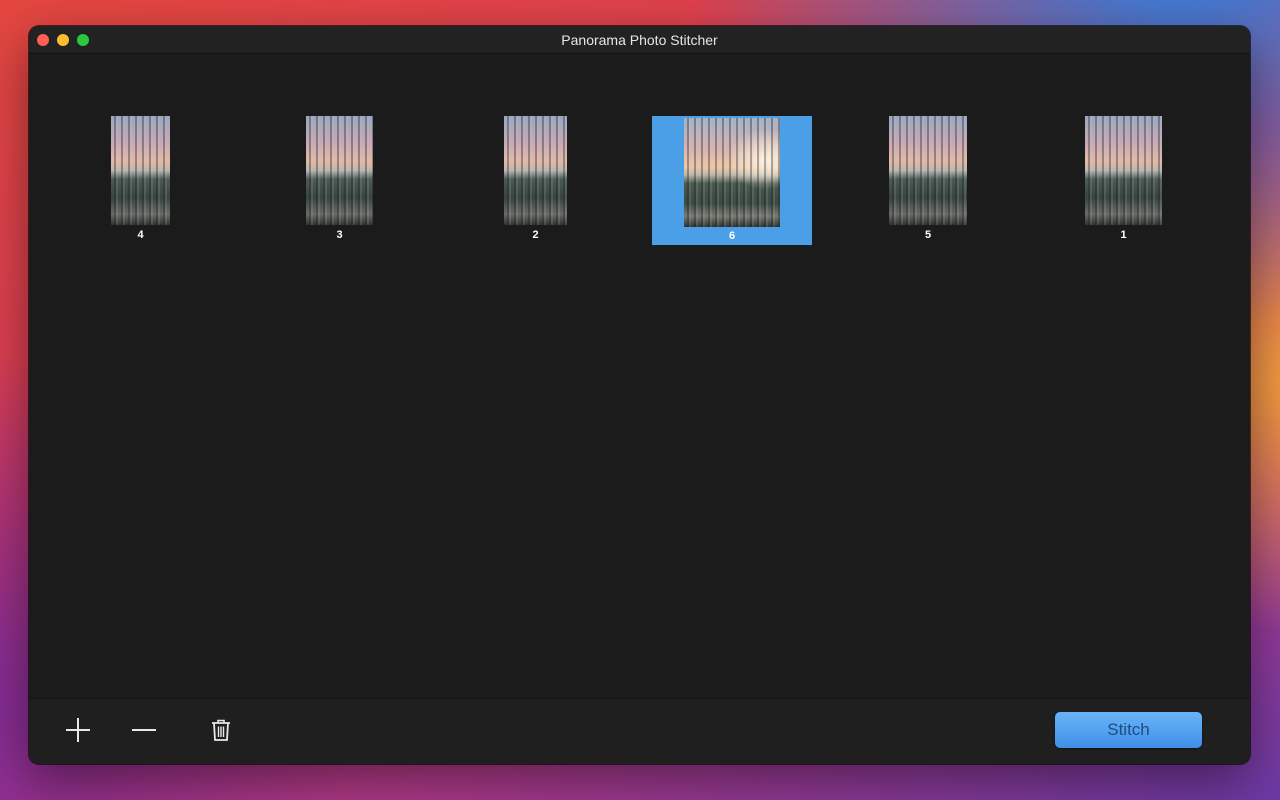  What do you see at coordinates (535, 235) in the screenshot?
I see `photo-label: 2` at bounding box center [535, 235].